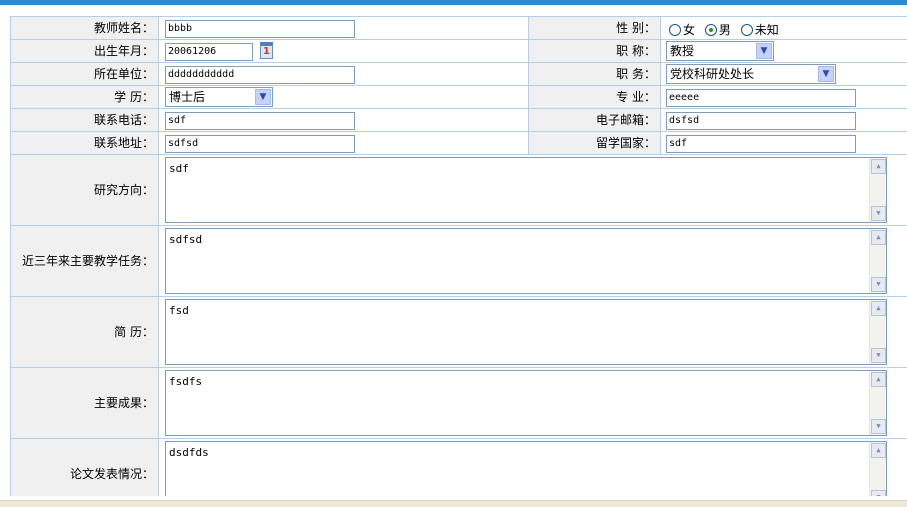 The image size is (907, 507). Describe the element at coordinates (87, 261) in the screenshot. I see `teaching-label: 近三年来主要教学任务：` at that location.